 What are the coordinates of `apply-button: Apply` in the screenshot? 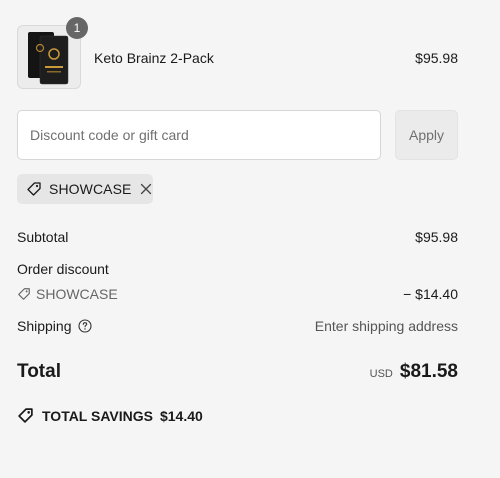 It's located at (426, 135).